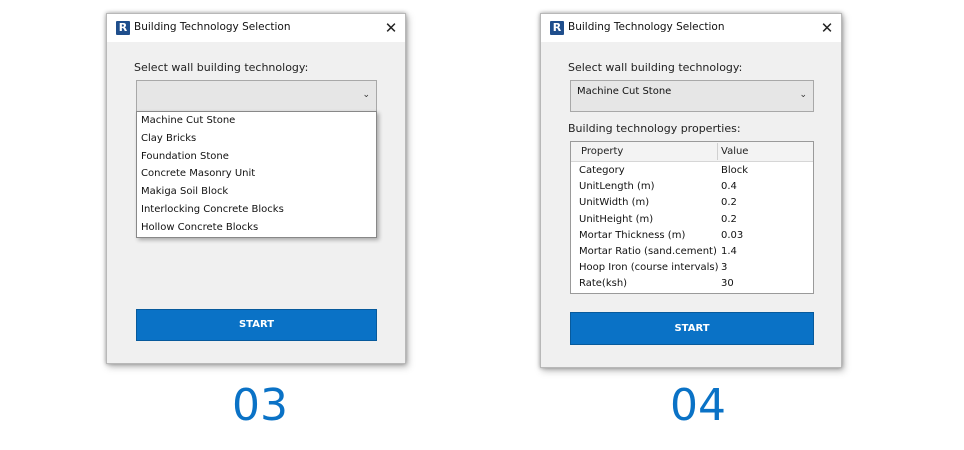 The height and width of the screenshot is (450, 964). What do you see at coordinates (256, 96) in the screenshot?
I see `technology-combobox: ⌄` at bounding box center [256, 96].